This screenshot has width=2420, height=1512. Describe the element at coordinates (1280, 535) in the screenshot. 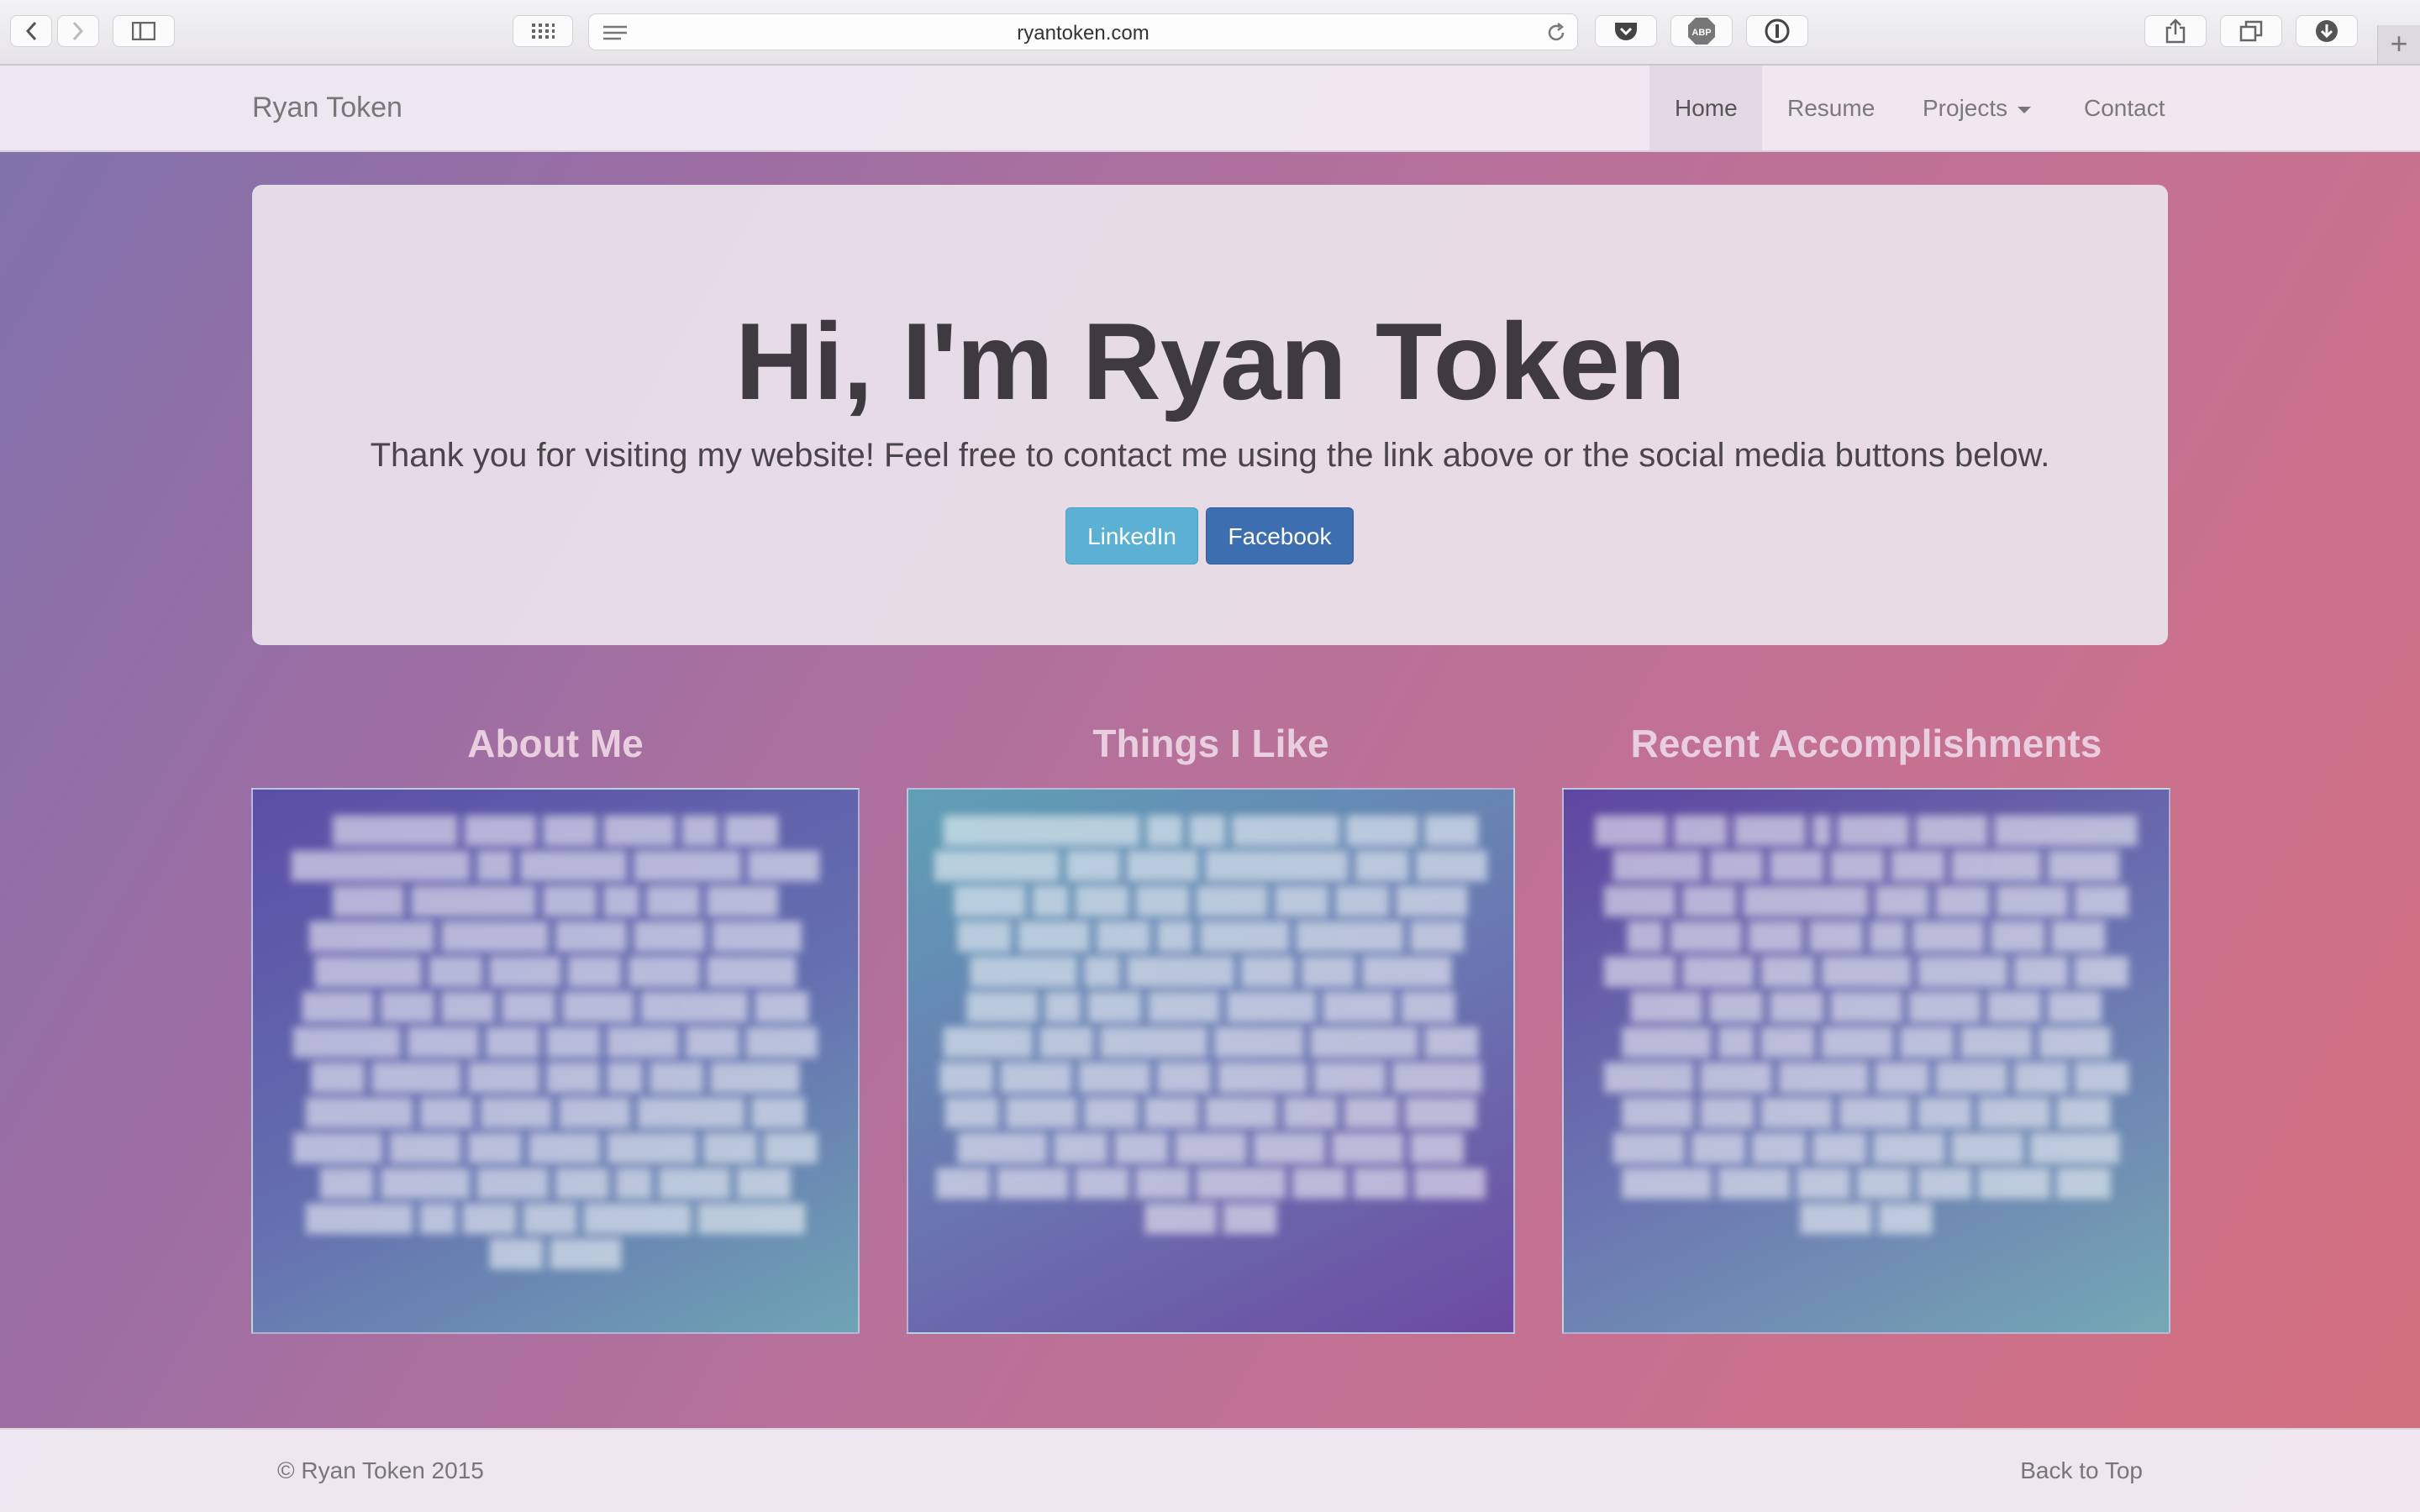

I see `facebook-button: Facebook` at that location.